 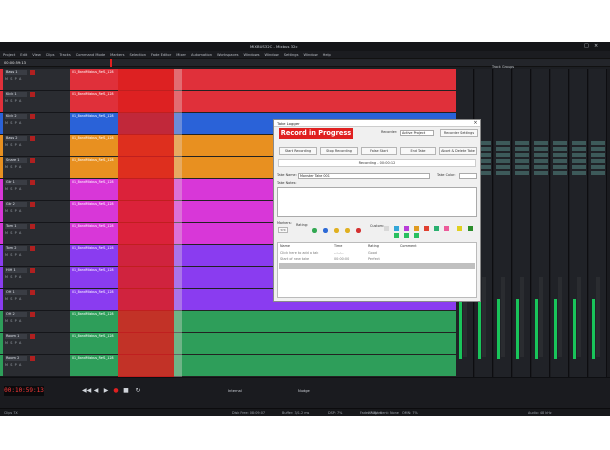 What do you see at coordinates (126, 391) in the screenshot?
I see `stop-icon: ■` at bounding box center [126, 391].